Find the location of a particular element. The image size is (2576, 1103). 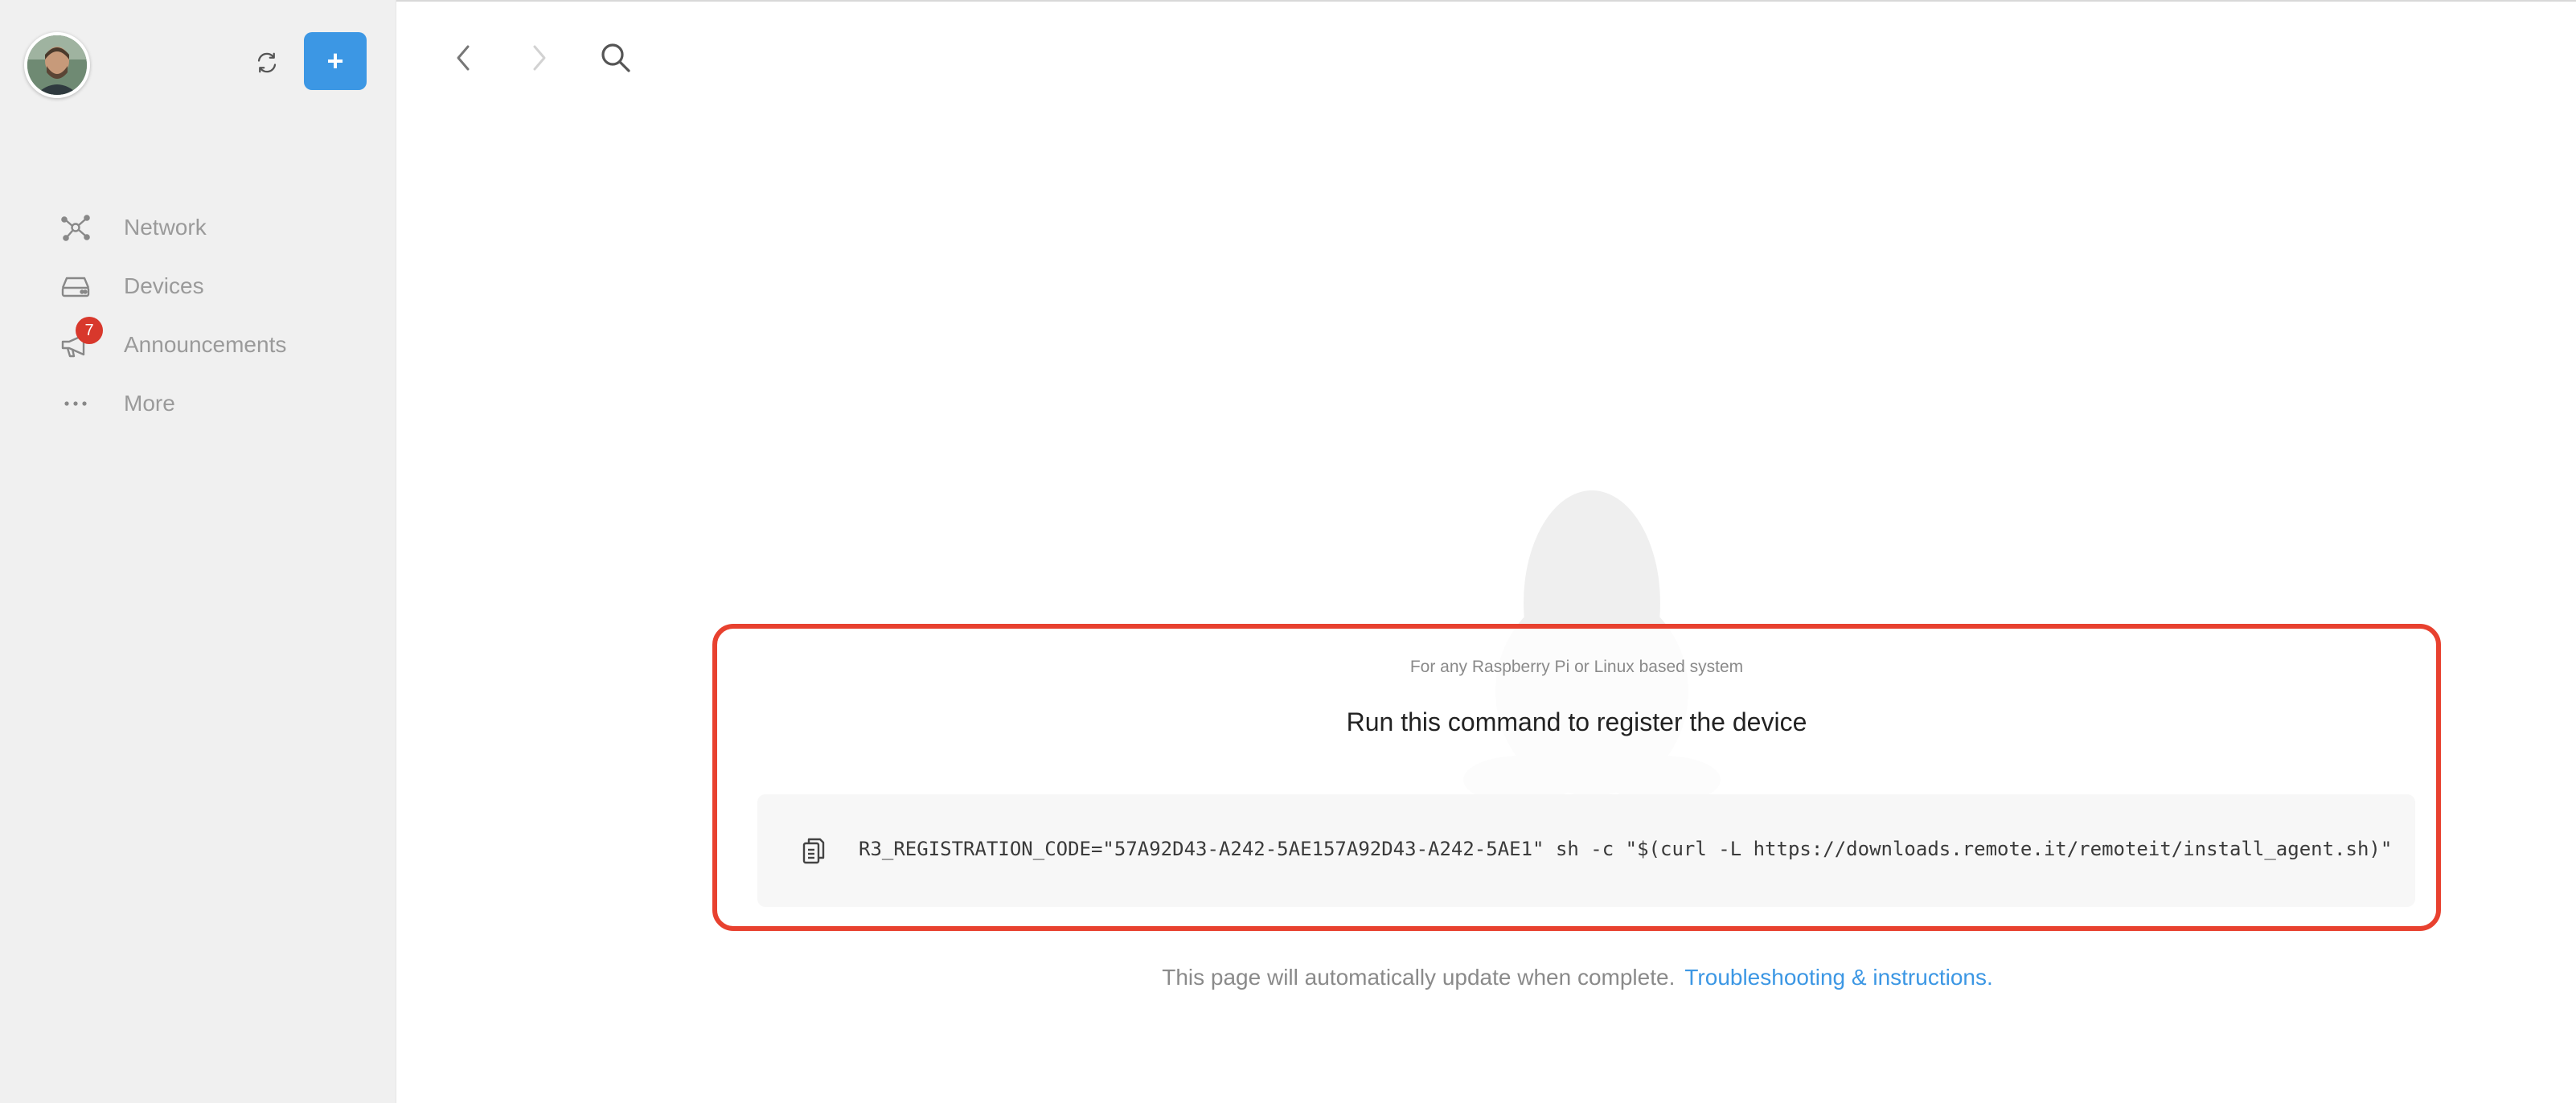

announcements-badge: 7 is located at coordinates (89, 330).